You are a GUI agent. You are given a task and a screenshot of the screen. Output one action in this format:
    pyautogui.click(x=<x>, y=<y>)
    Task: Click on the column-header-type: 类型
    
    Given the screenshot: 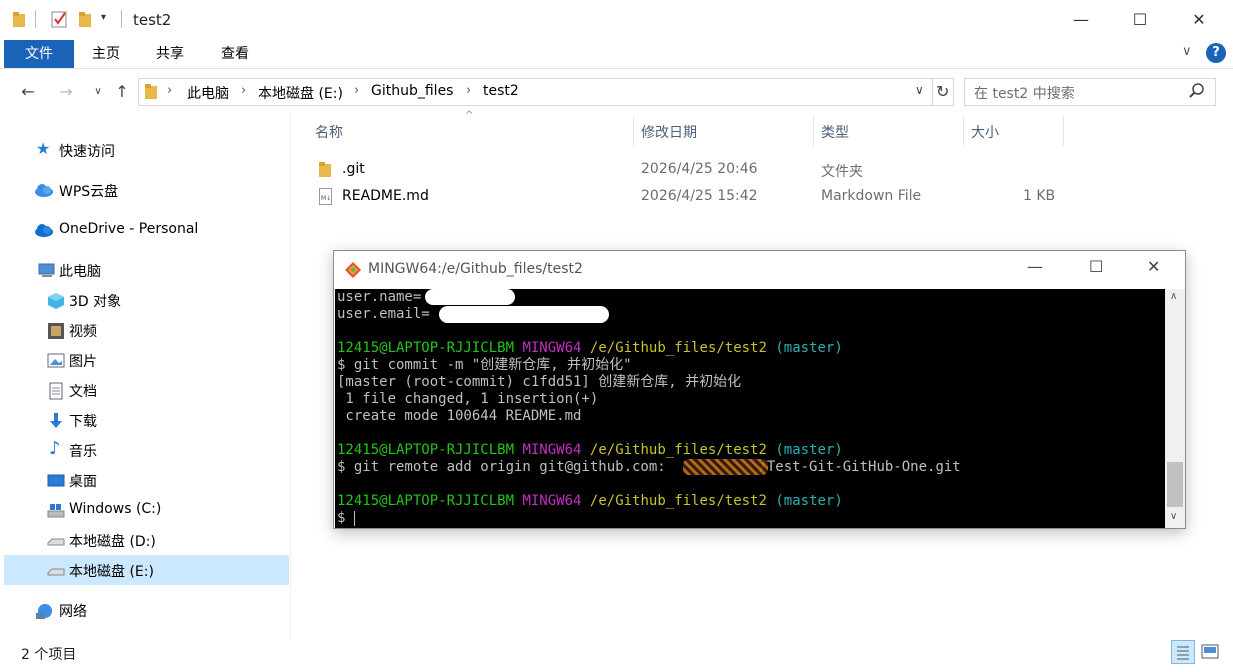 What is the action you would take?
    pyautogui.click(x=835, y=132)
    